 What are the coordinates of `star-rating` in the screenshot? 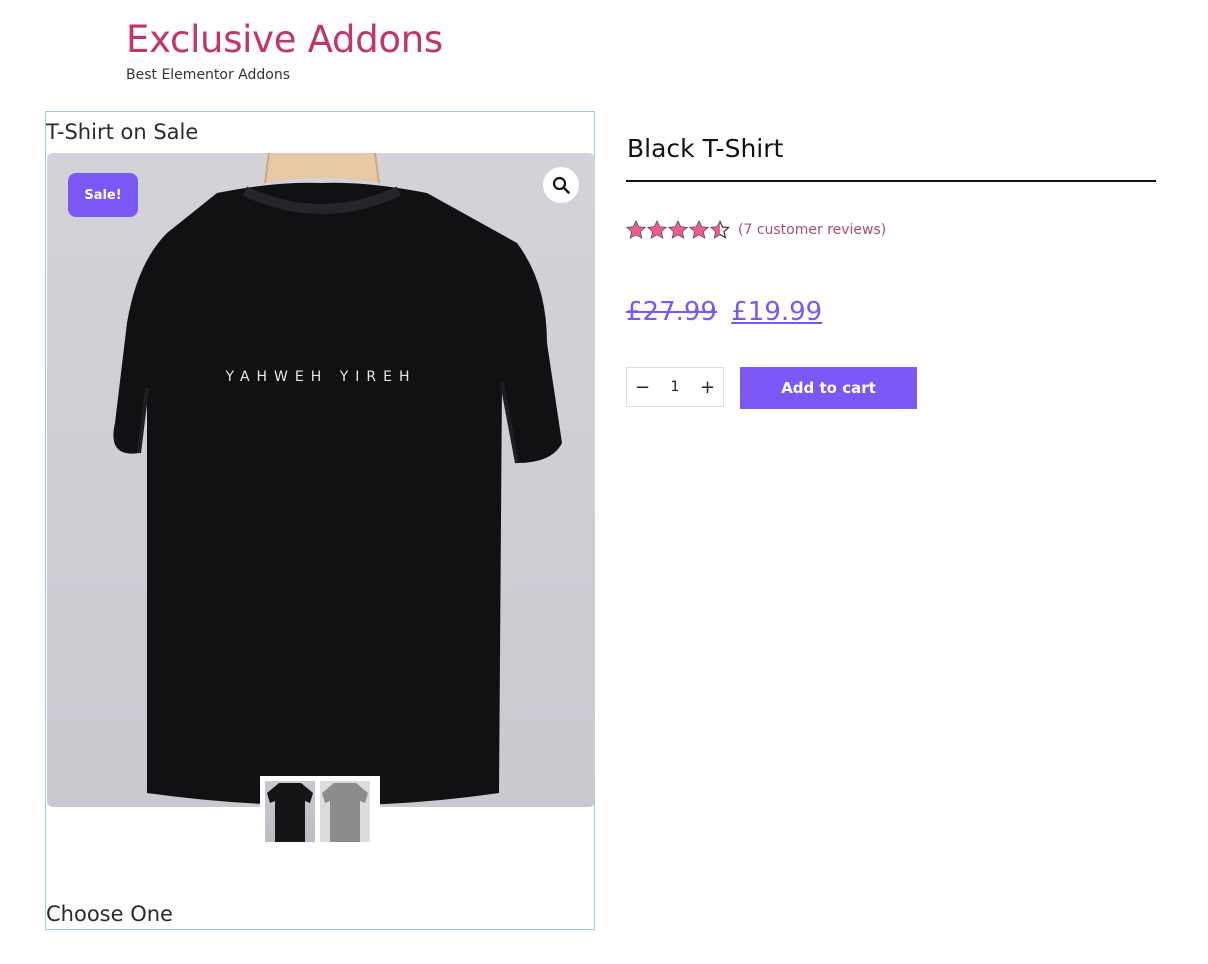 It's located at (678, 230).